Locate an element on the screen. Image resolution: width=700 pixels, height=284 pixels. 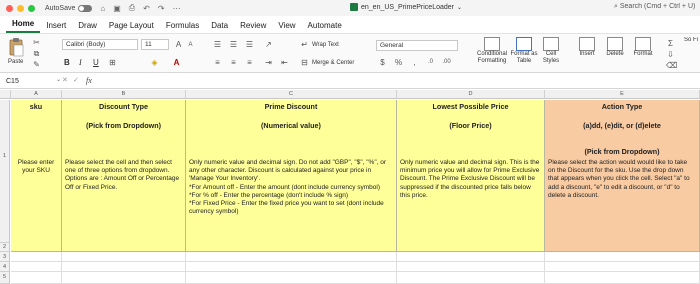
tab-draw: Draw is located at coordinates (87, 27).